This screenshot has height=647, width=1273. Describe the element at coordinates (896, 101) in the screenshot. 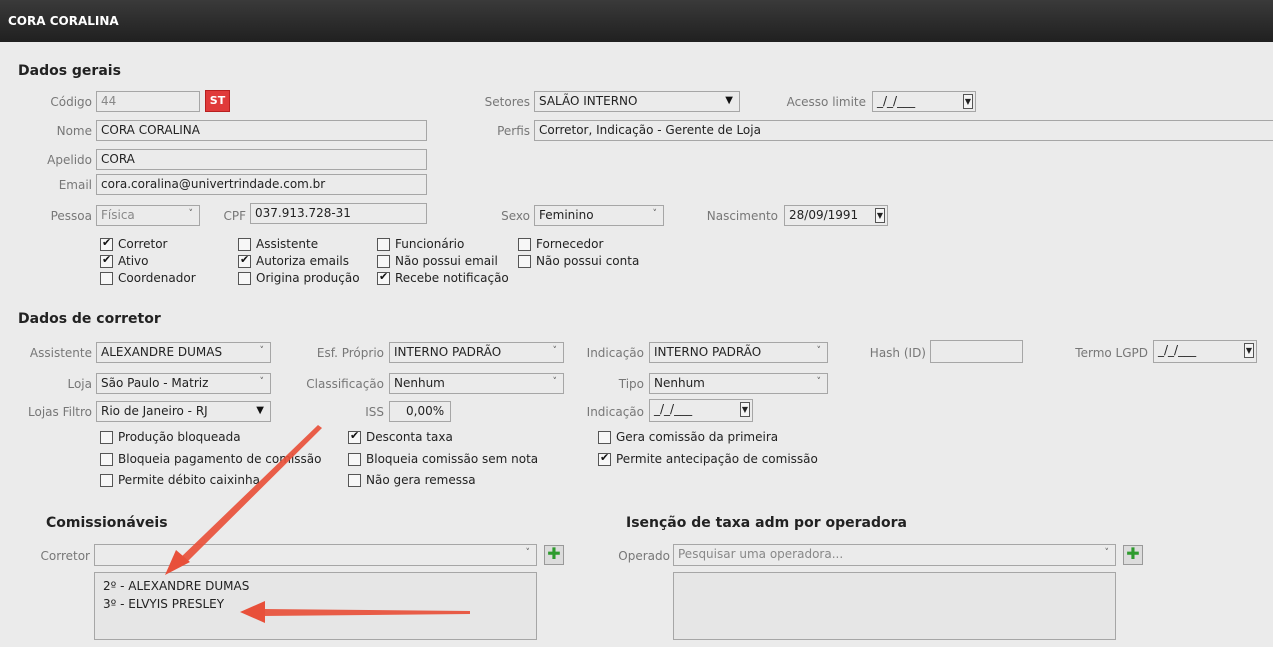

I see `acesso-limite-value: _/_/___` at that location.